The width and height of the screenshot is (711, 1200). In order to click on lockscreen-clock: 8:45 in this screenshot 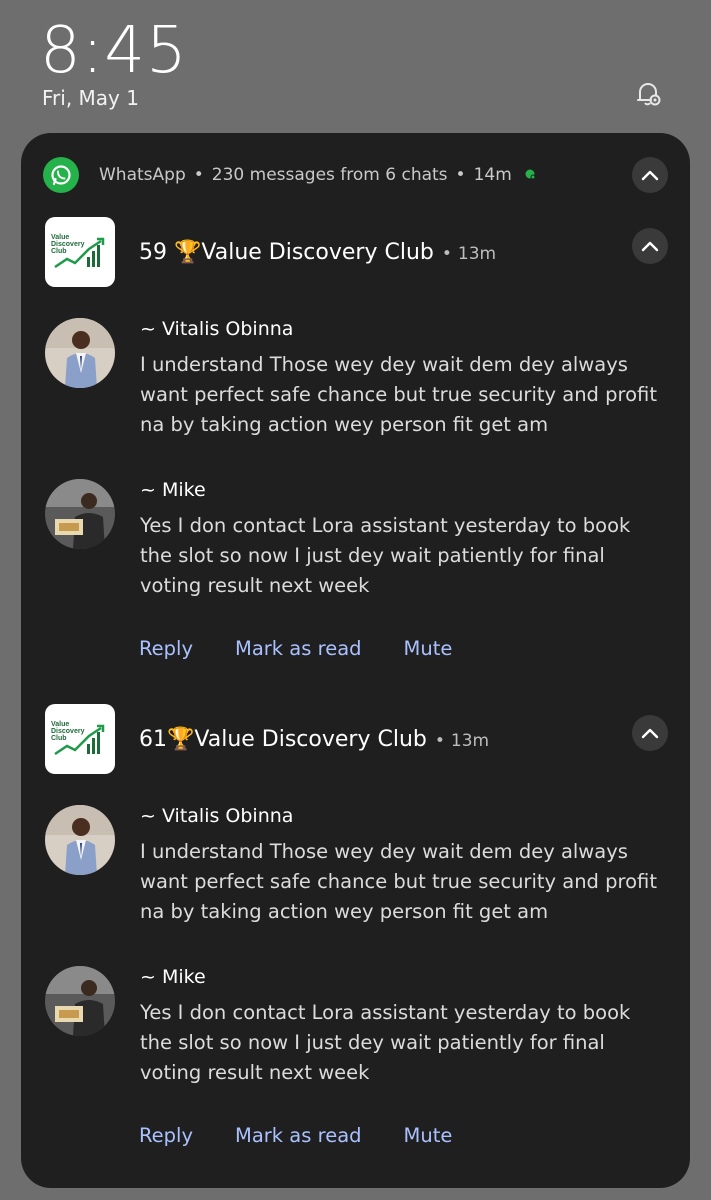, I will do `click(114, 51)`.